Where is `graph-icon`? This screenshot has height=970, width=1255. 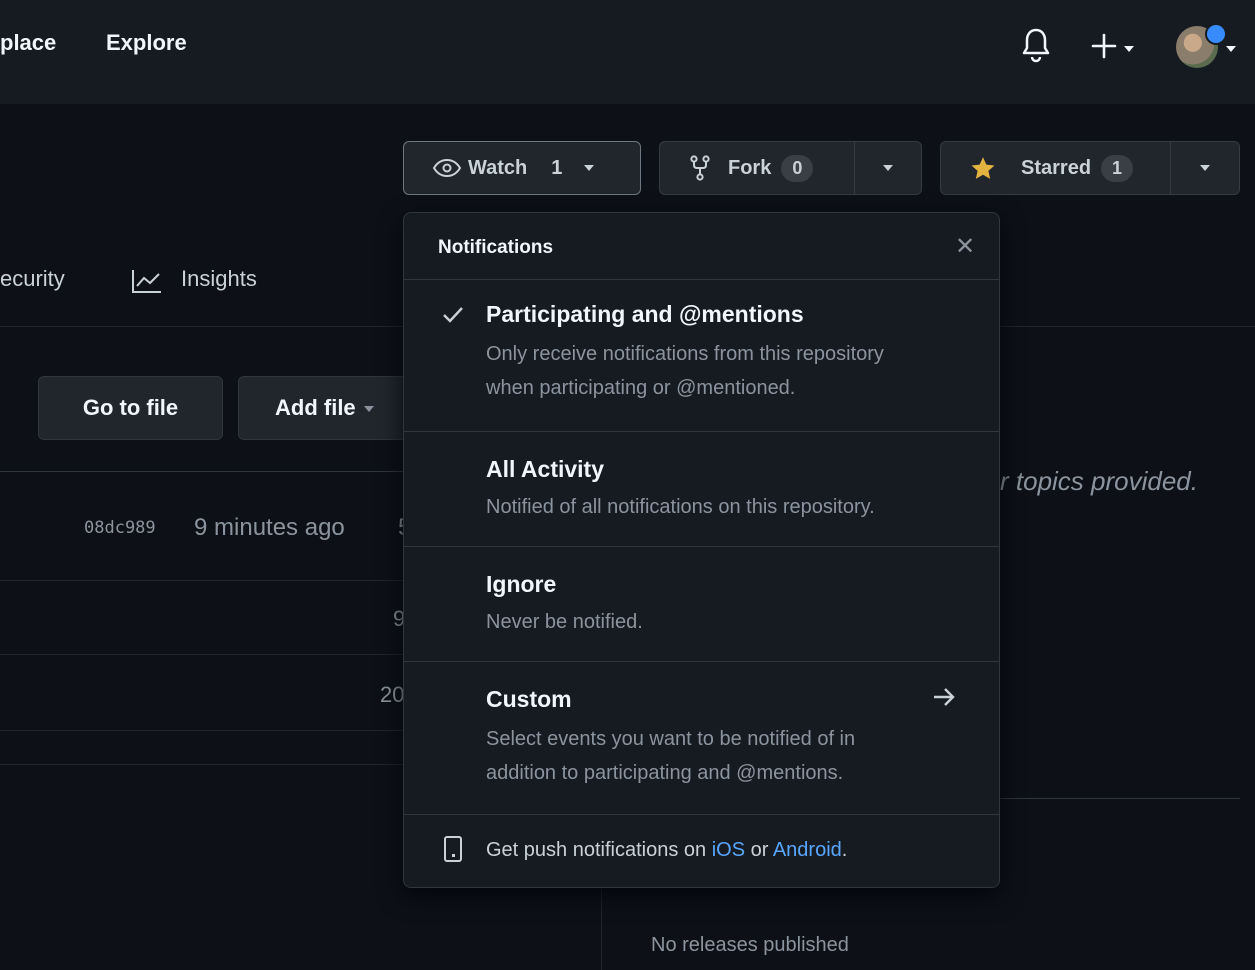
graph-icon is located at coordinates (147, 283).